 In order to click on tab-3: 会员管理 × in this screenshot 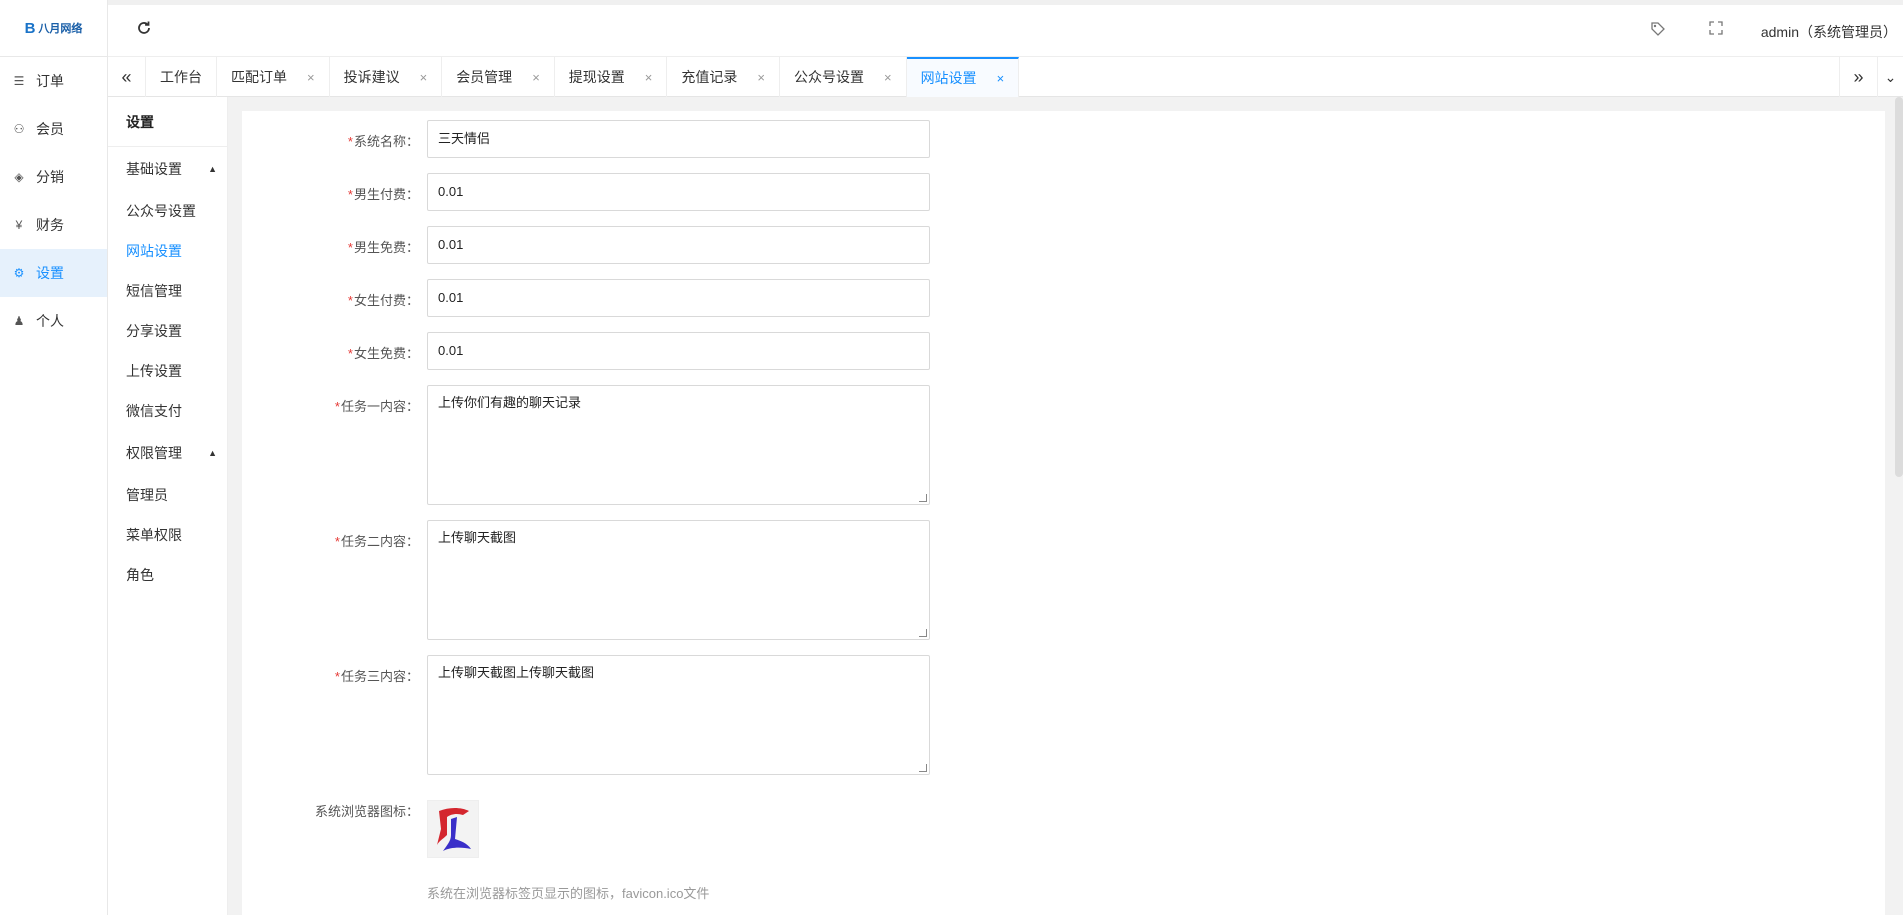, I will do `click(498, 77)`.